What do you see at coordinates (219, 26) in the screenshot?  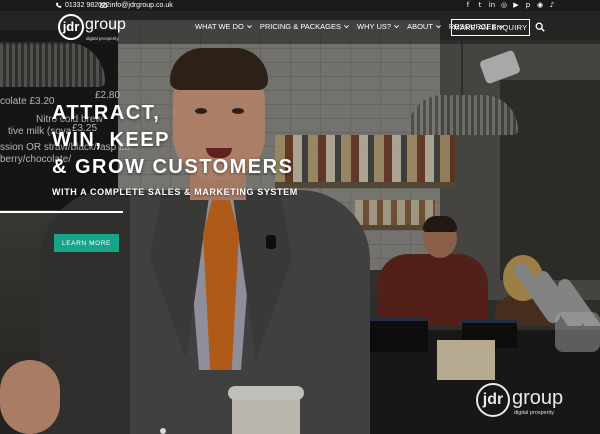 I see `nav-label: WHAT WE DO` at bounding box center [219, 26].